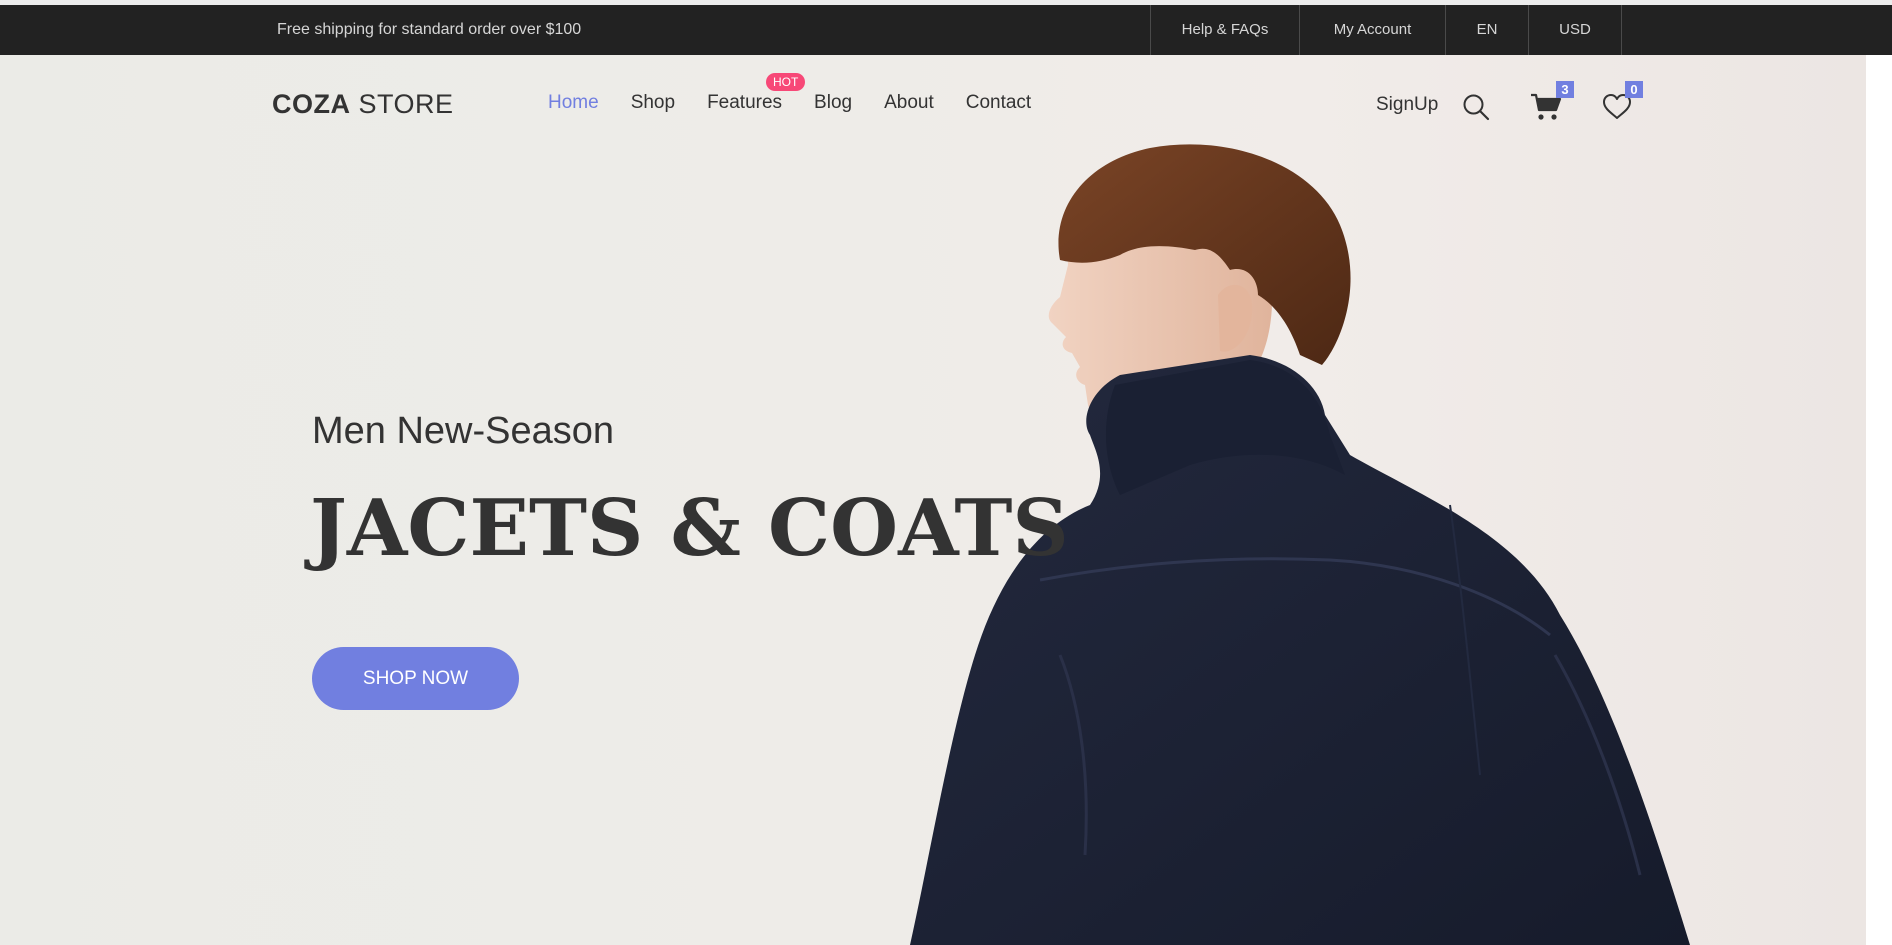 The width and height of the screenshot is (1892, 945). What do you see at coordinates (415, 678) in the screenshot?
I see `shop-now-button: SHOP NOW` at bounding box center [415, 678].